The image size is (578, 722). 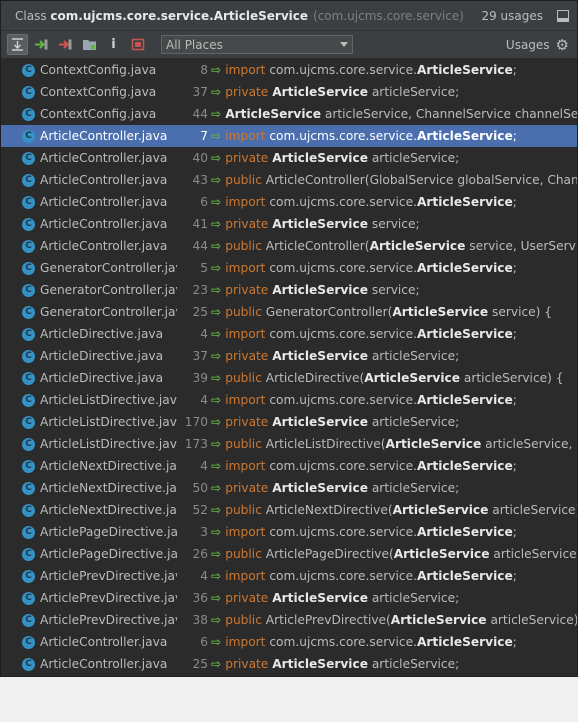 I want to click on merge-icon, so click(x=17, y=44).